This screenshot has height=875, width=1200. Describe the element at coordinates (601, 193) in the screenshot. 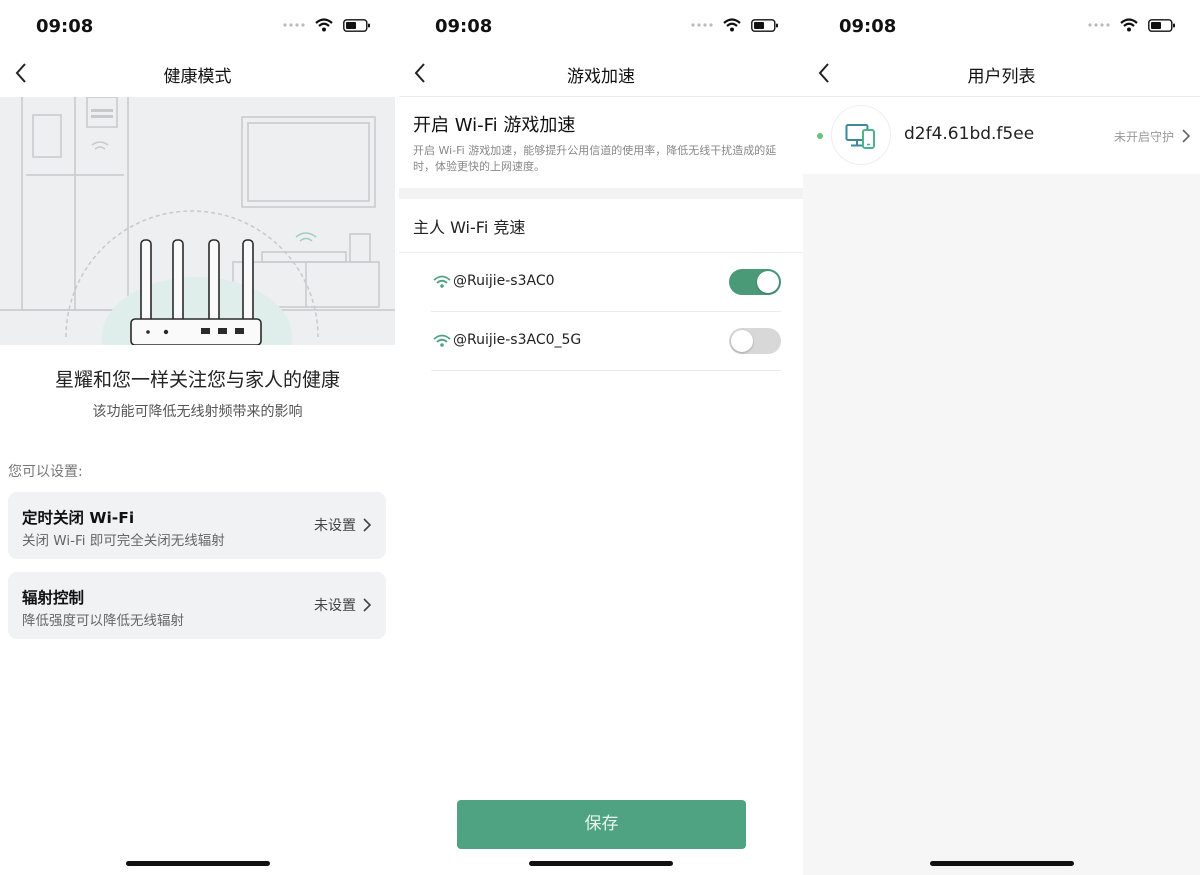

I see `section-divider` at that location.